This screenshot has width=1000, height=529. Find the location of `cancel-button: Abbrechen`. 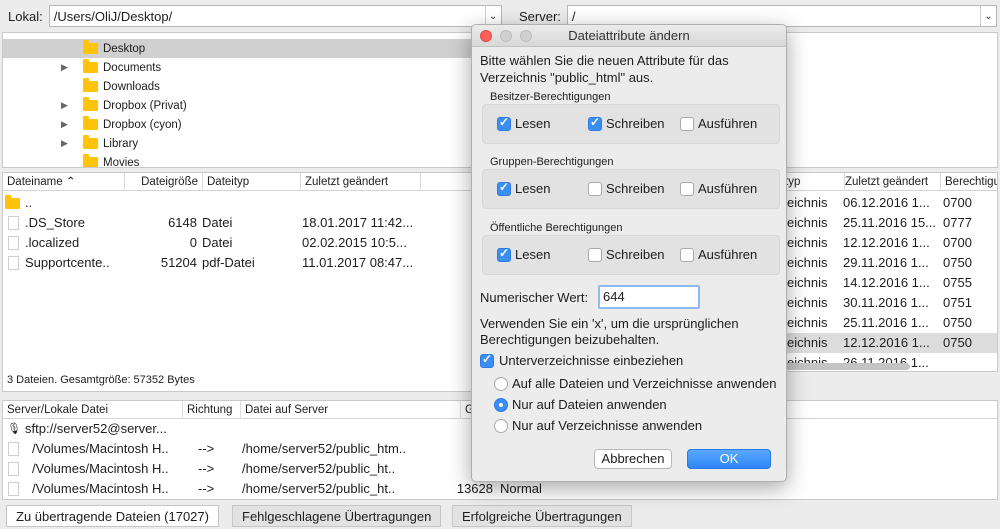

cancel-button: Abbrechen is located at coordinates (633, 459).